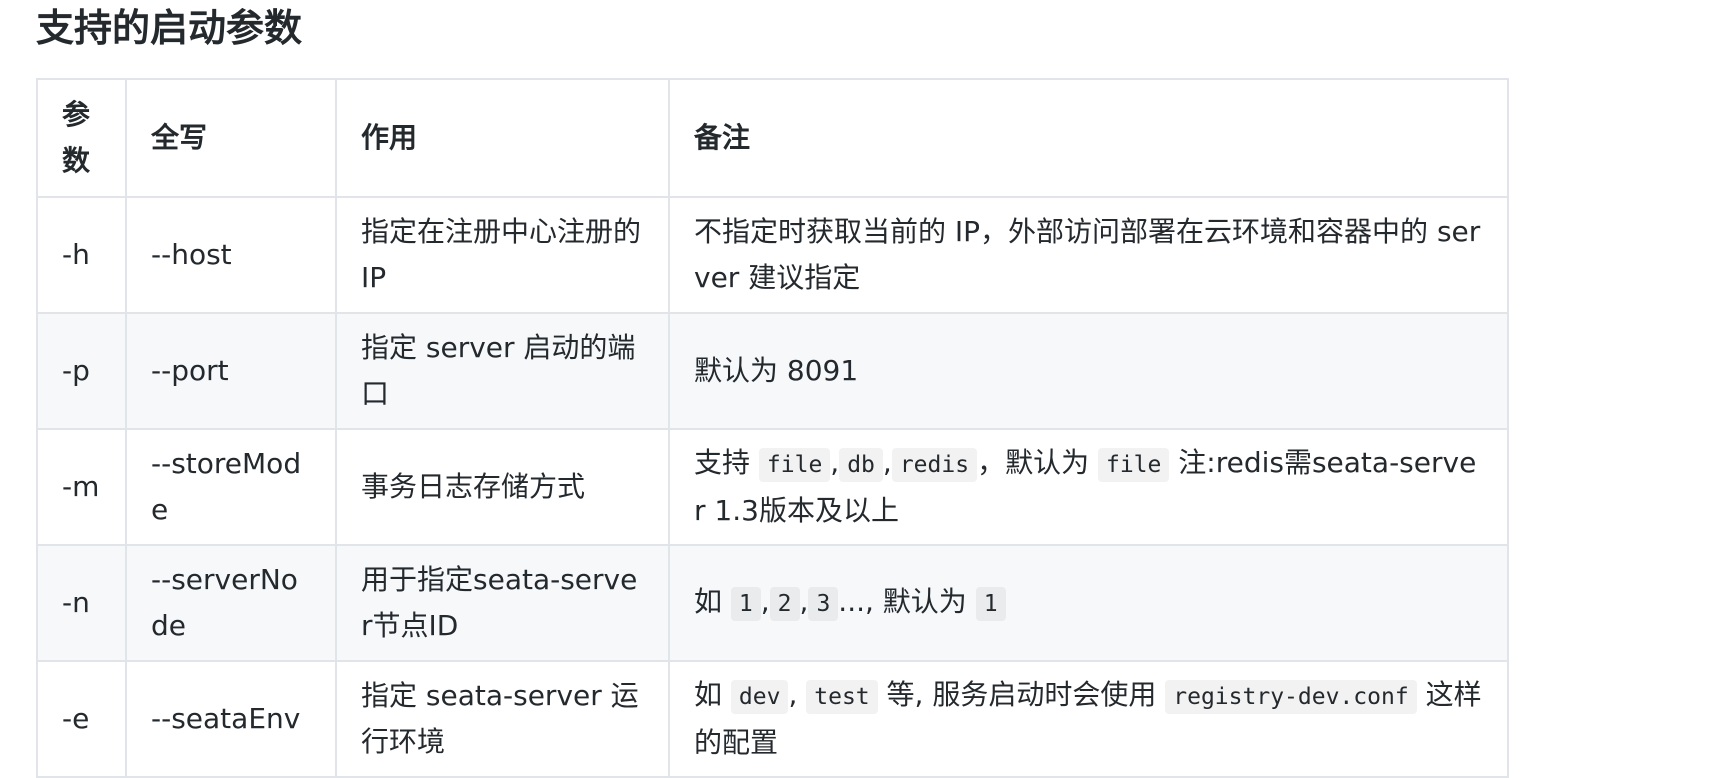  Describe the element at coordinates (81, 719) in the screenshot. I see `cell-flag: -e` at that location.